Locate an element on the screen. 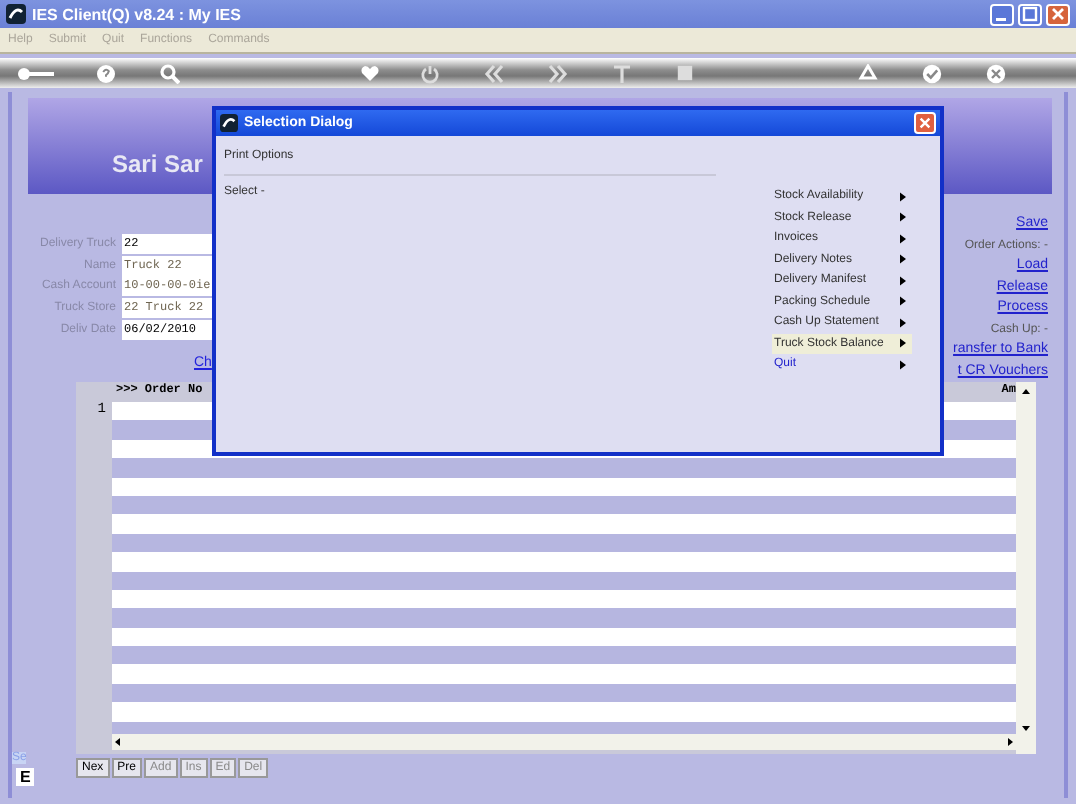 This screenshot has width=1076, height=804. power-icon is located at coordinates (430, 73).